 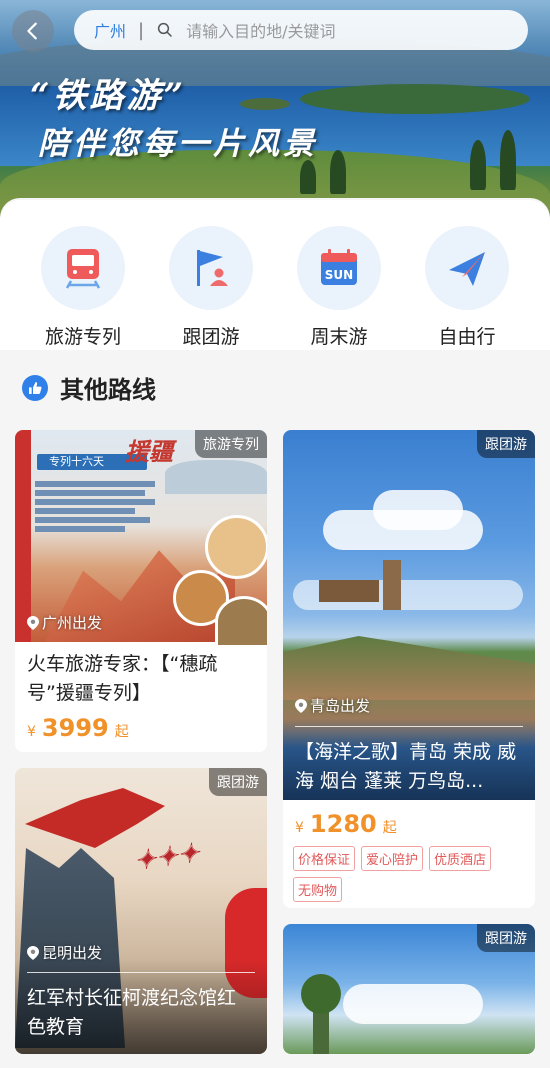 What do you see at coordinates (141, 911) in the screenshot?
I see `route-card: ✦✦✦ 跟团游 昆明出发 红军村长征柯渡纪念馆红色教育` at bounding box center [141, 911].